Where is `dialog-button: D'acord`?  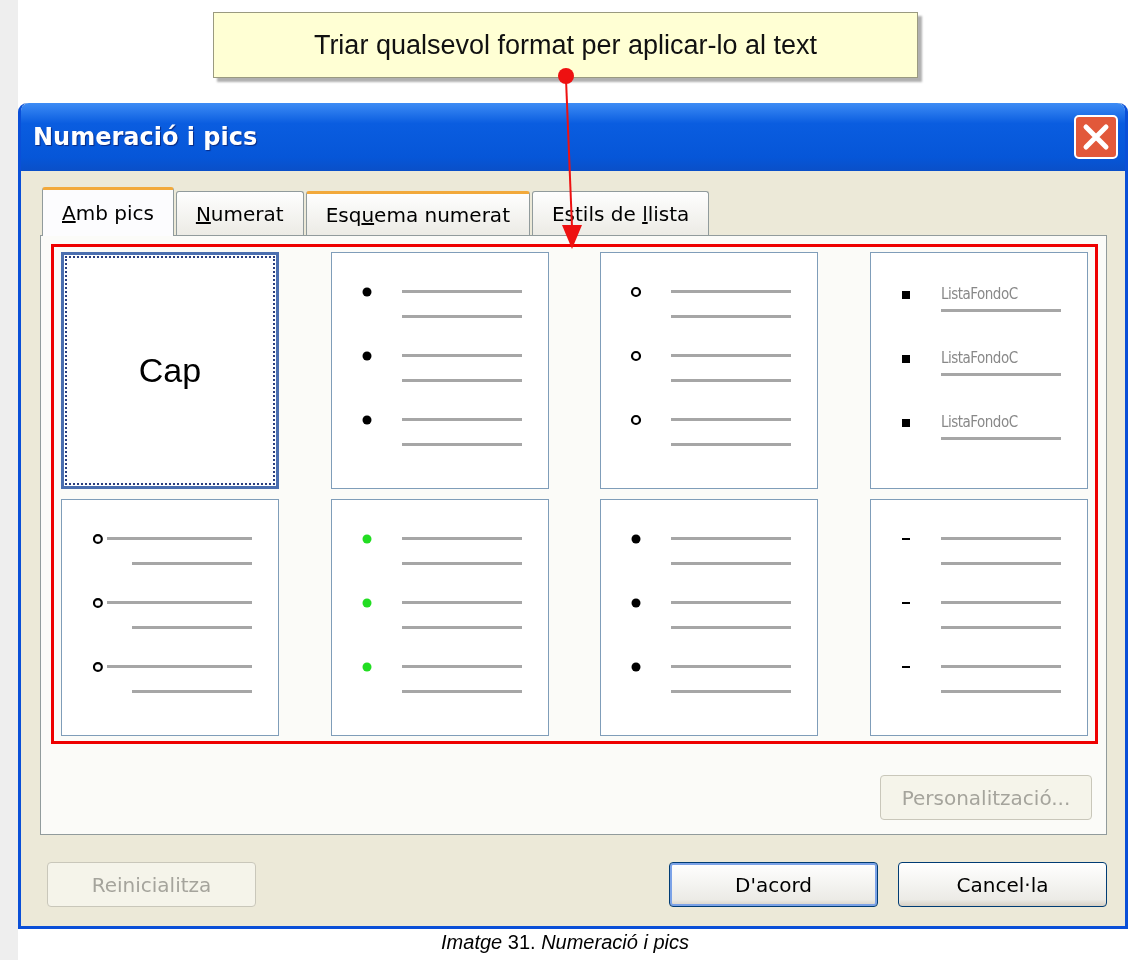
dialog-button: D'acord is located at coordinates (773, 884).